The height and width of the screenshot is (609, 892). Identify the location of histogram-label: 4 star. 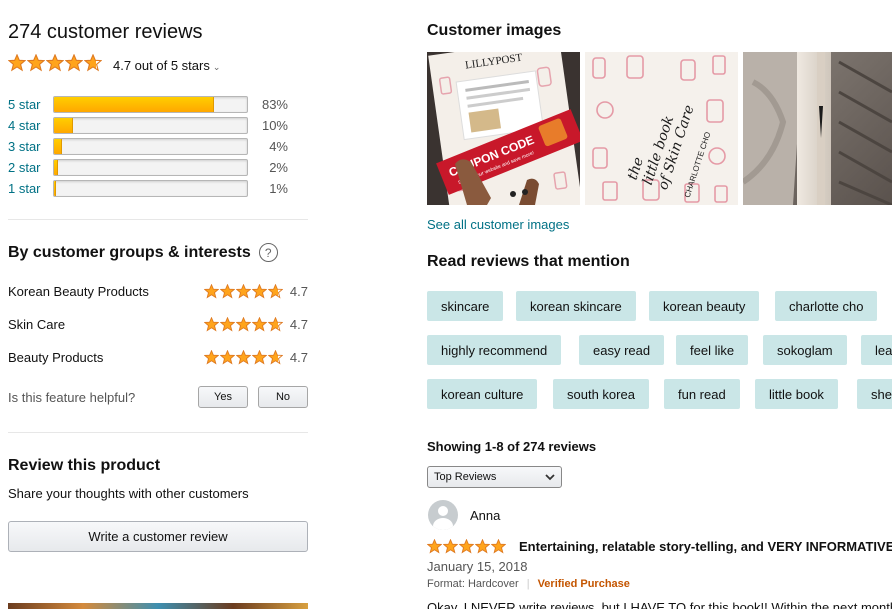
(30, 125).